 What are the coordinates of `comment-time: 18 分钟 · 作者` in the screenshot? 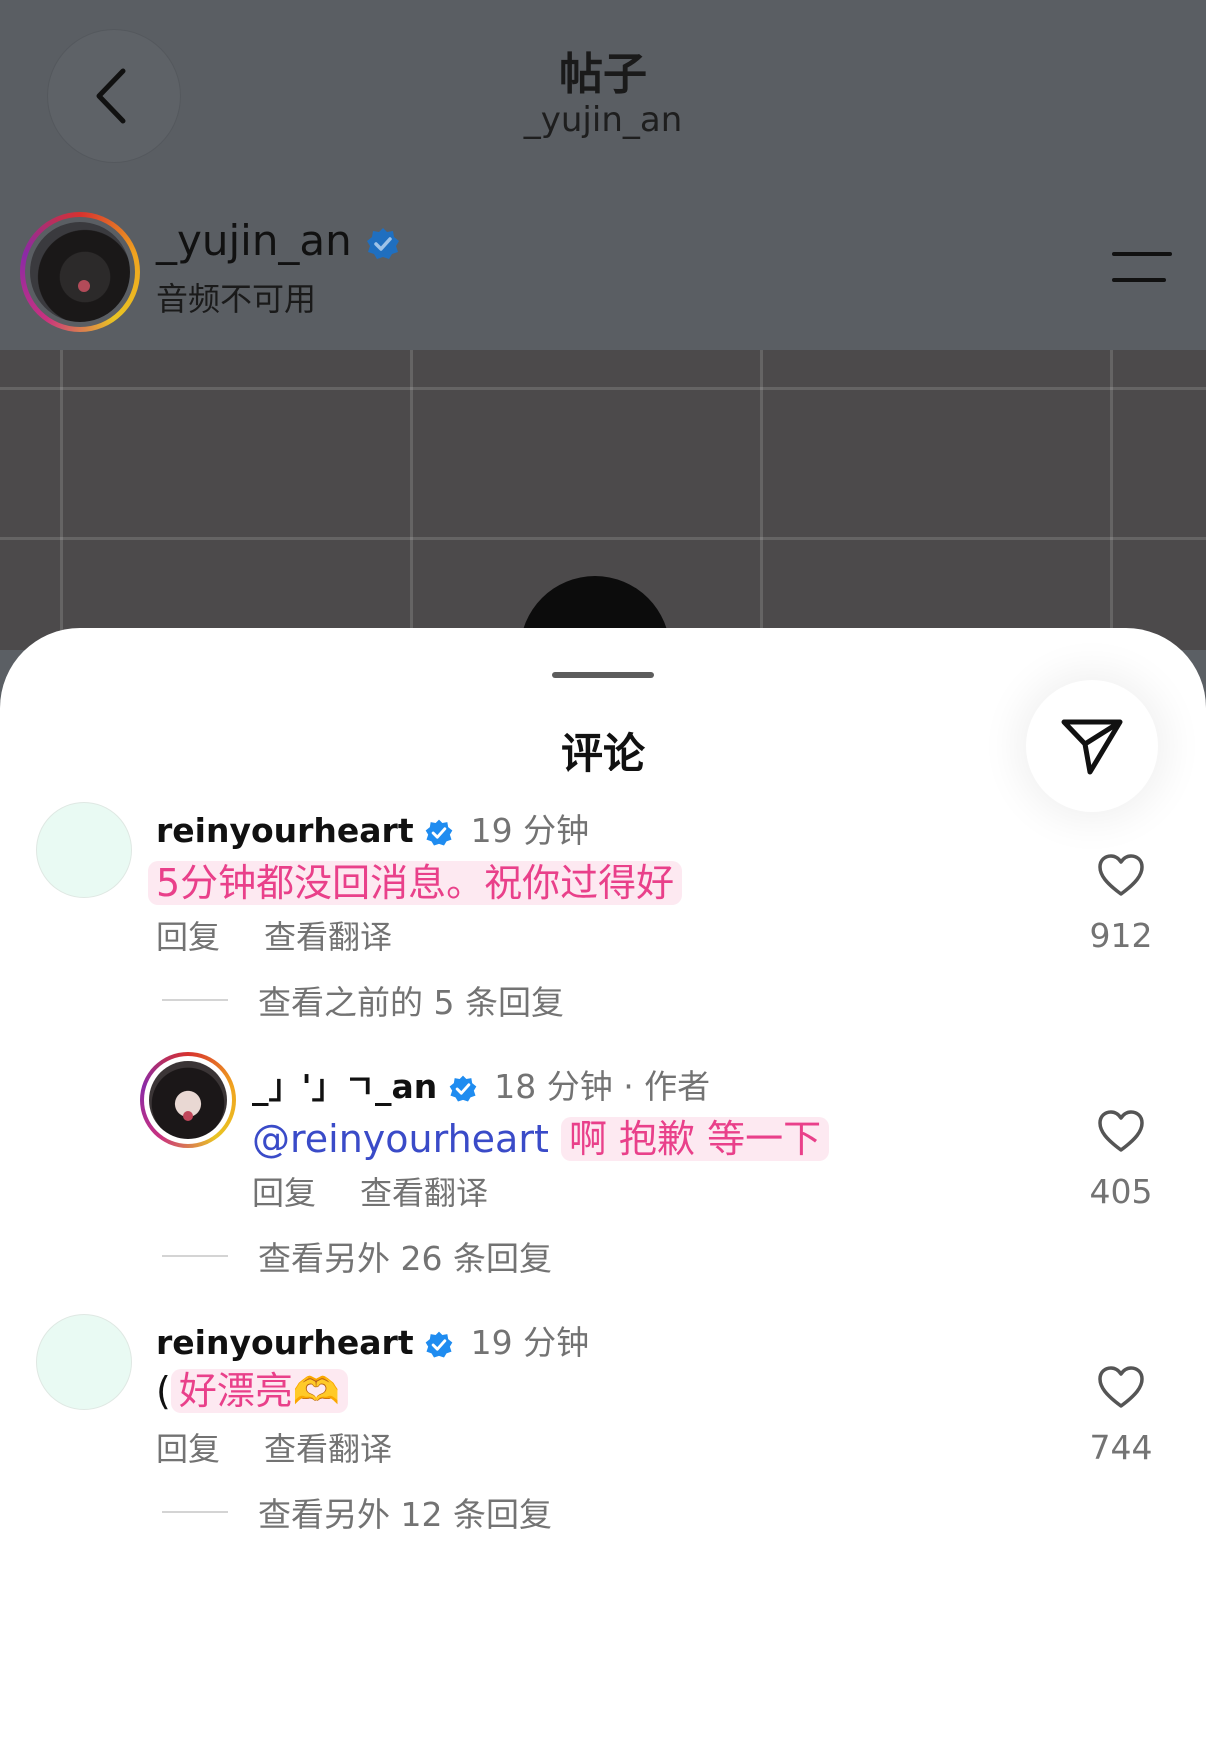 It's located at (602, 1086).